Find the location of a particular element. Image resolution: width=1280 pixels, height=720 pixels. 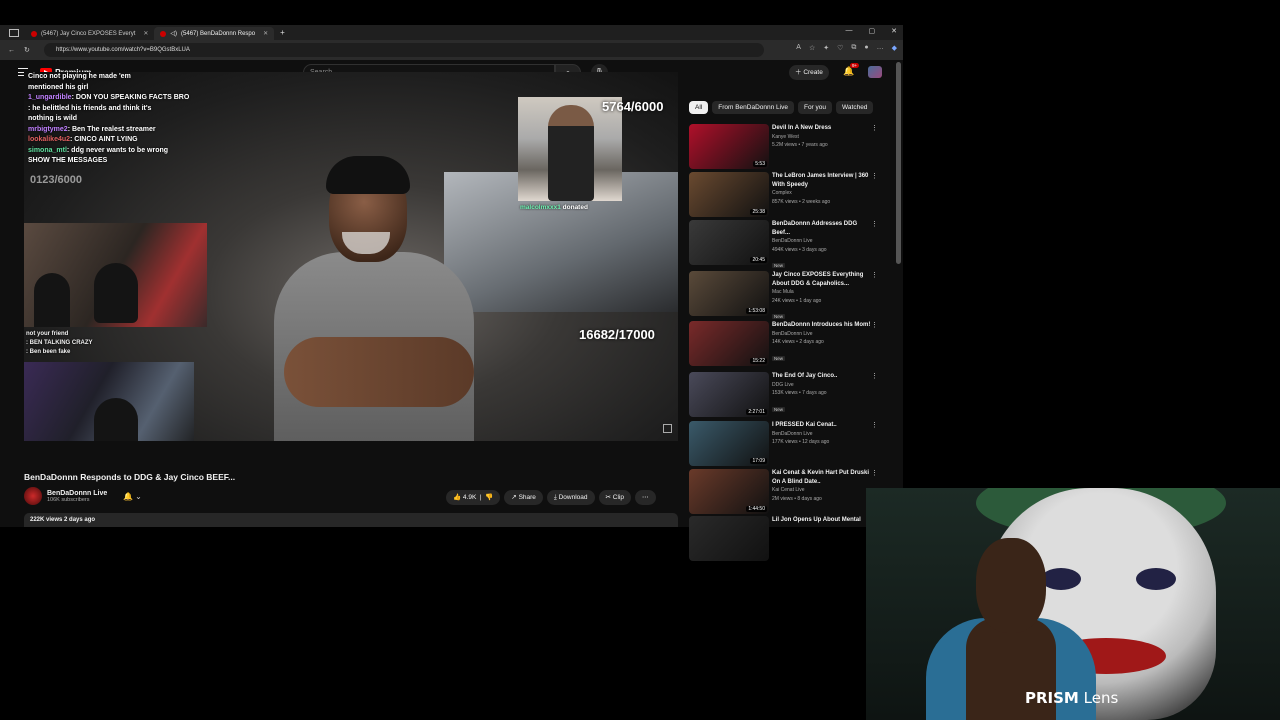

donation-text: donated is located at coordinates (575, 207).